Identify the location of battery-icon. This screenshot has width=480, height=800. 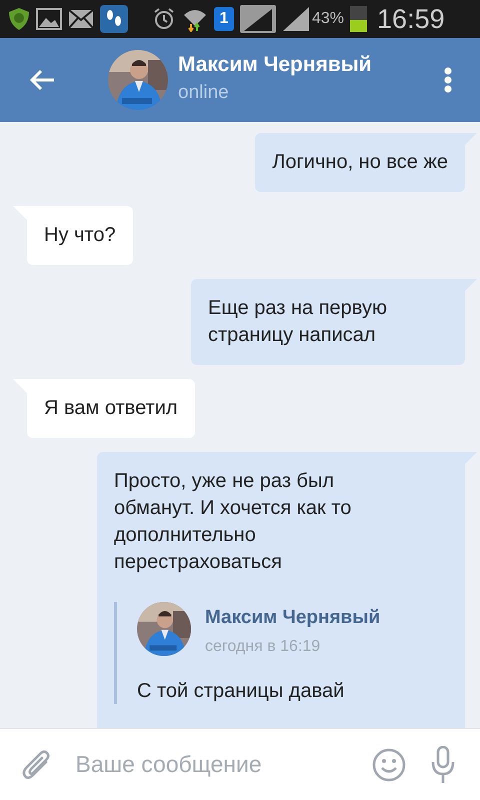
(359, 19).